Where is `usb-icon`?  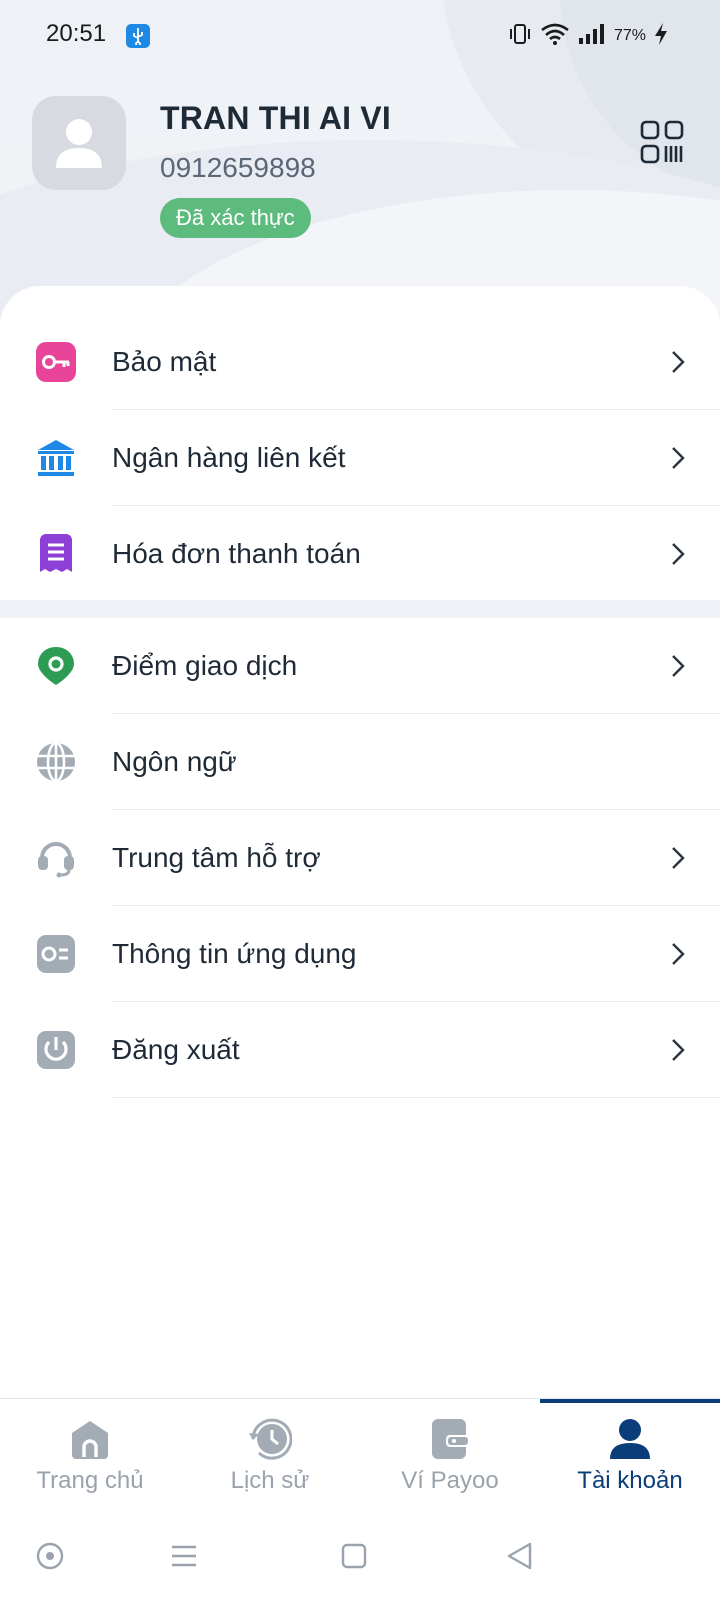 usb-icon is located at coordinates (138, 36).